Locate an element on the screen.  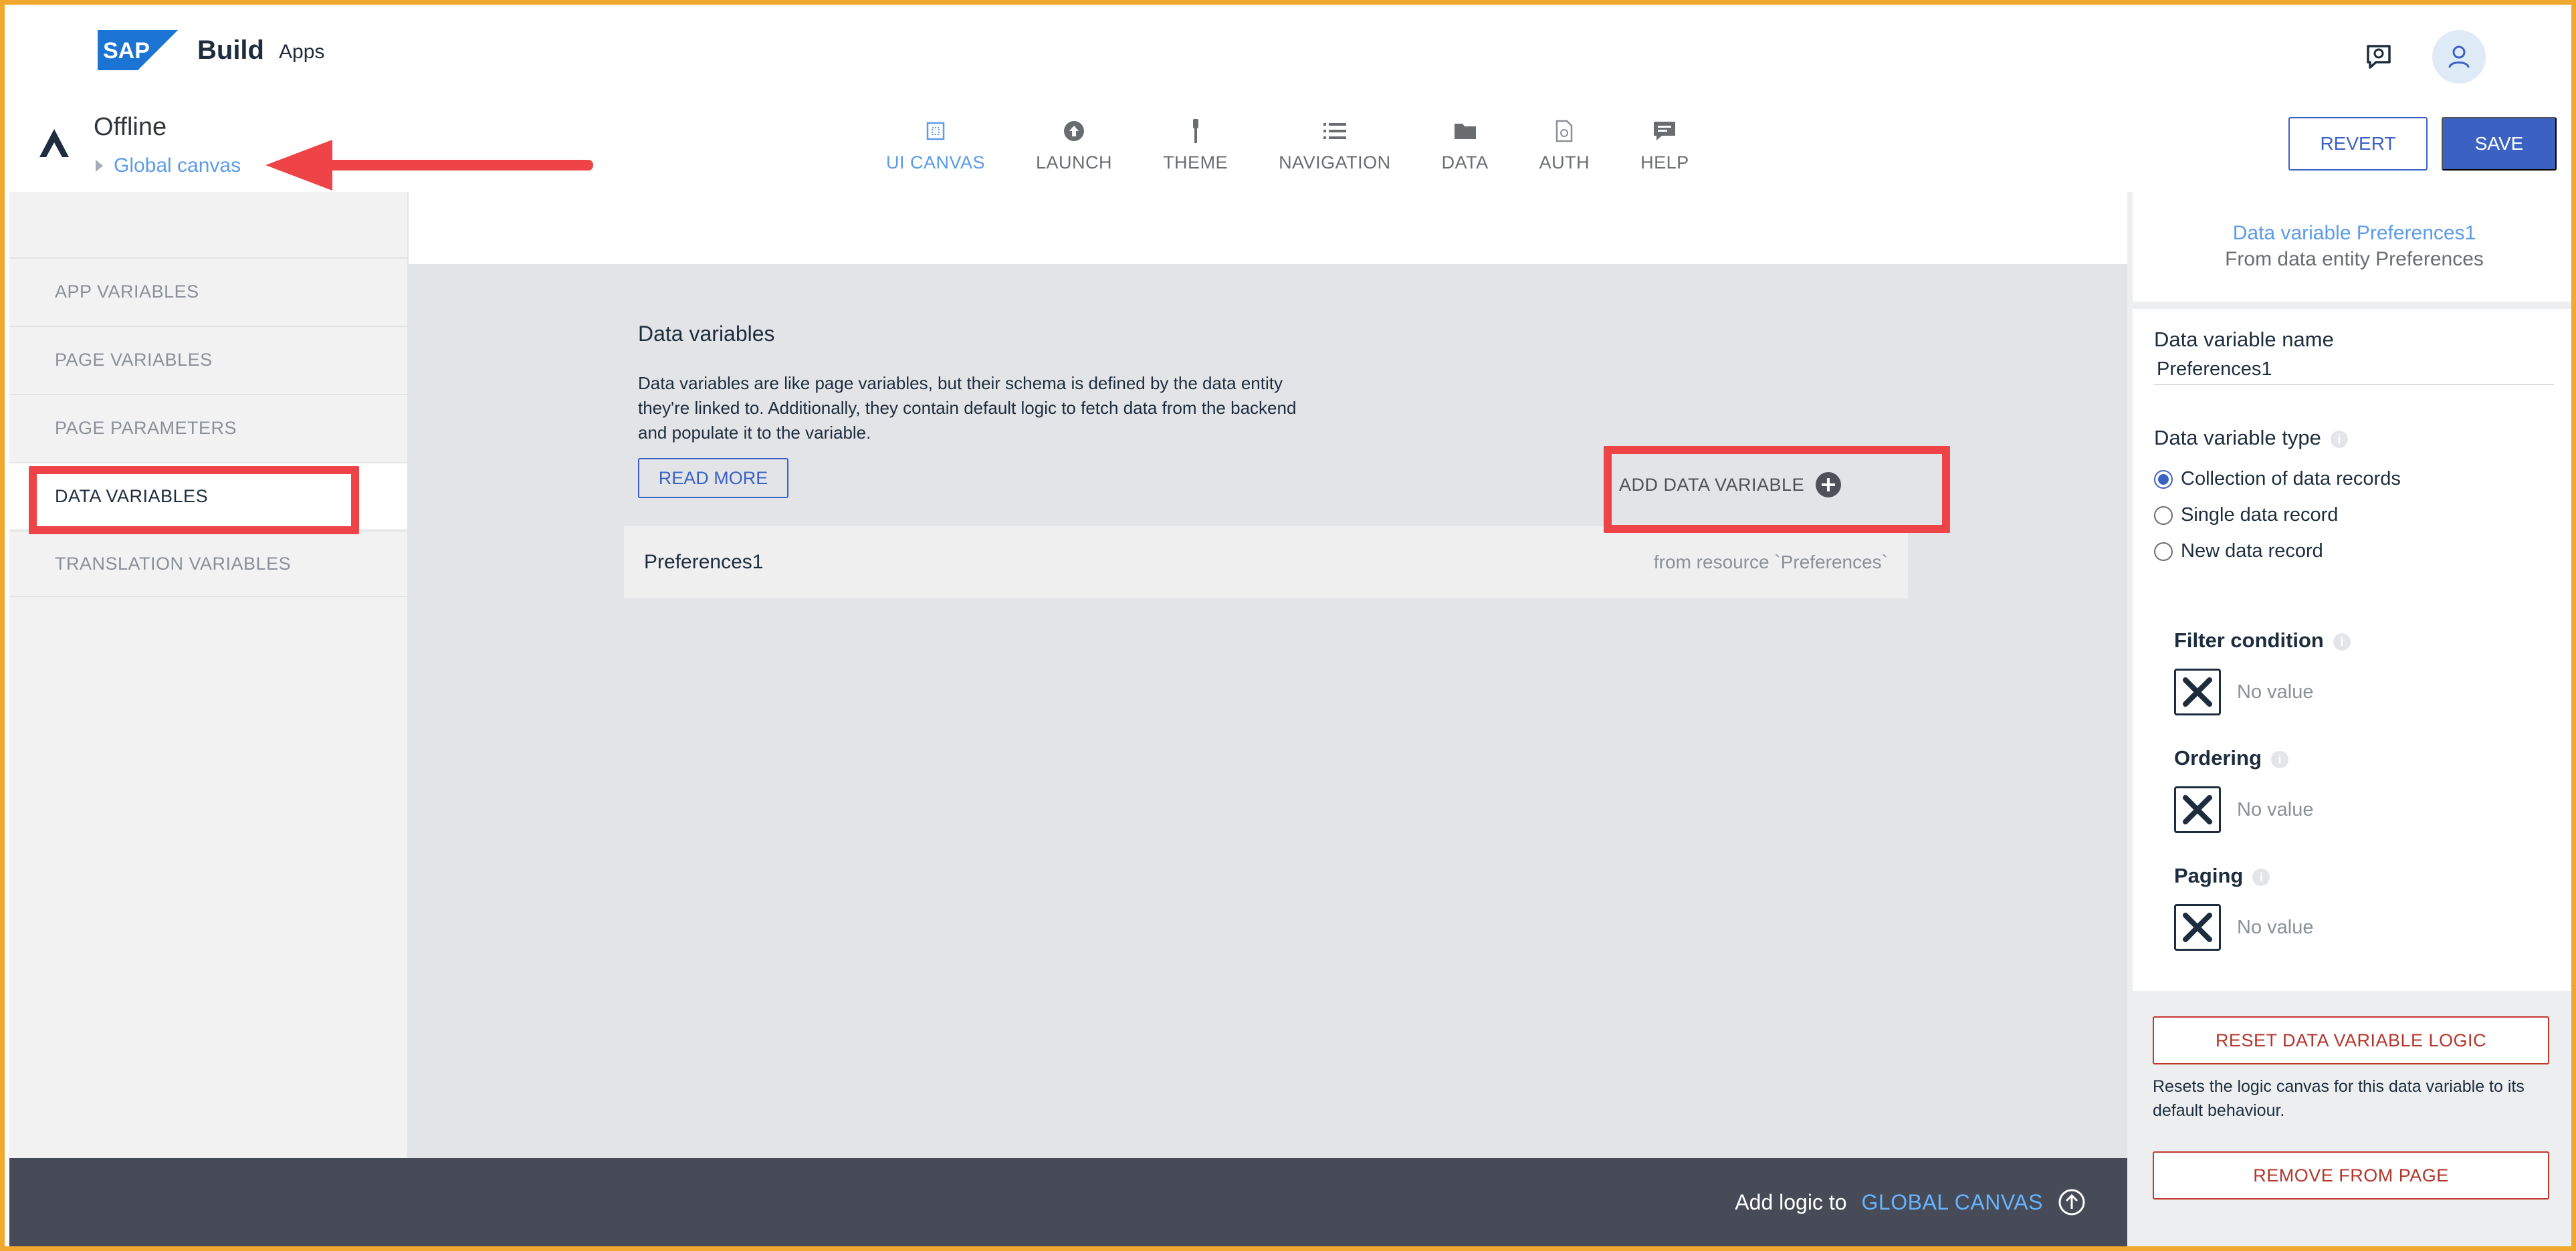
app-name: Offline is located at coordinates (130, 127).